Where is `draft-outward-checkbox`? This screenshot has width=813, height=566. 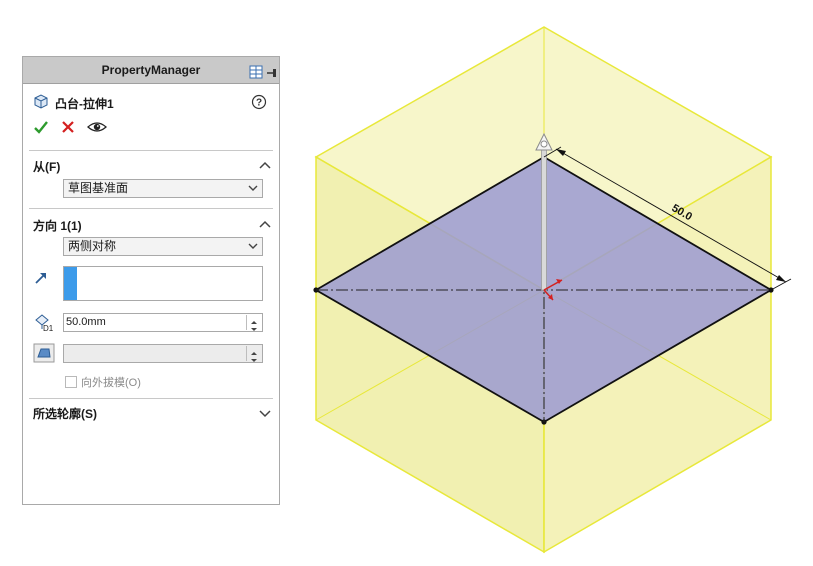
draft-outward-checkbox is located at coordinates (71, 382).